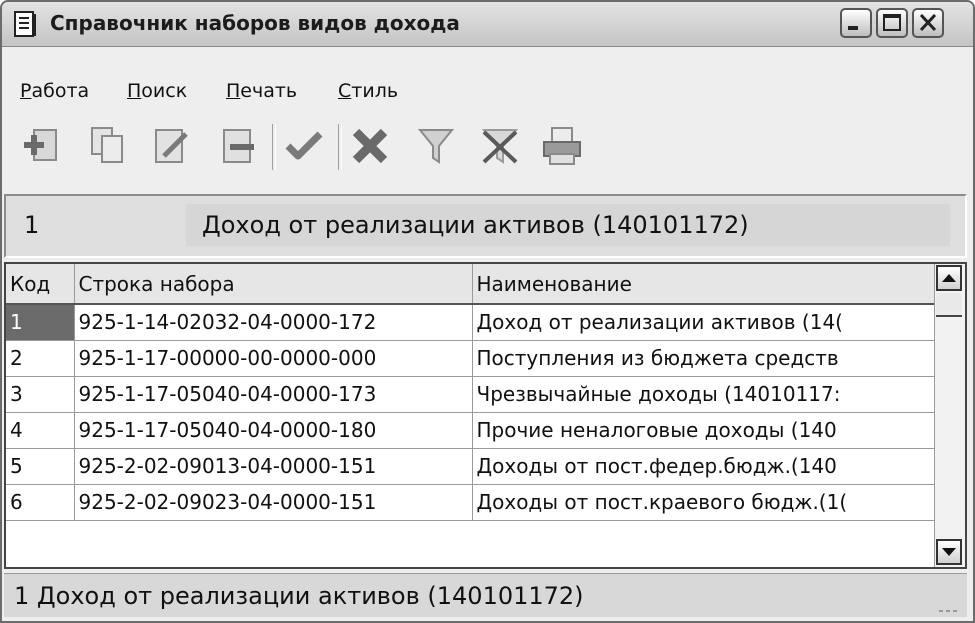 The height and width of the screenshot is (623, 975). I want to click on maximize-button, so click(892, 23).